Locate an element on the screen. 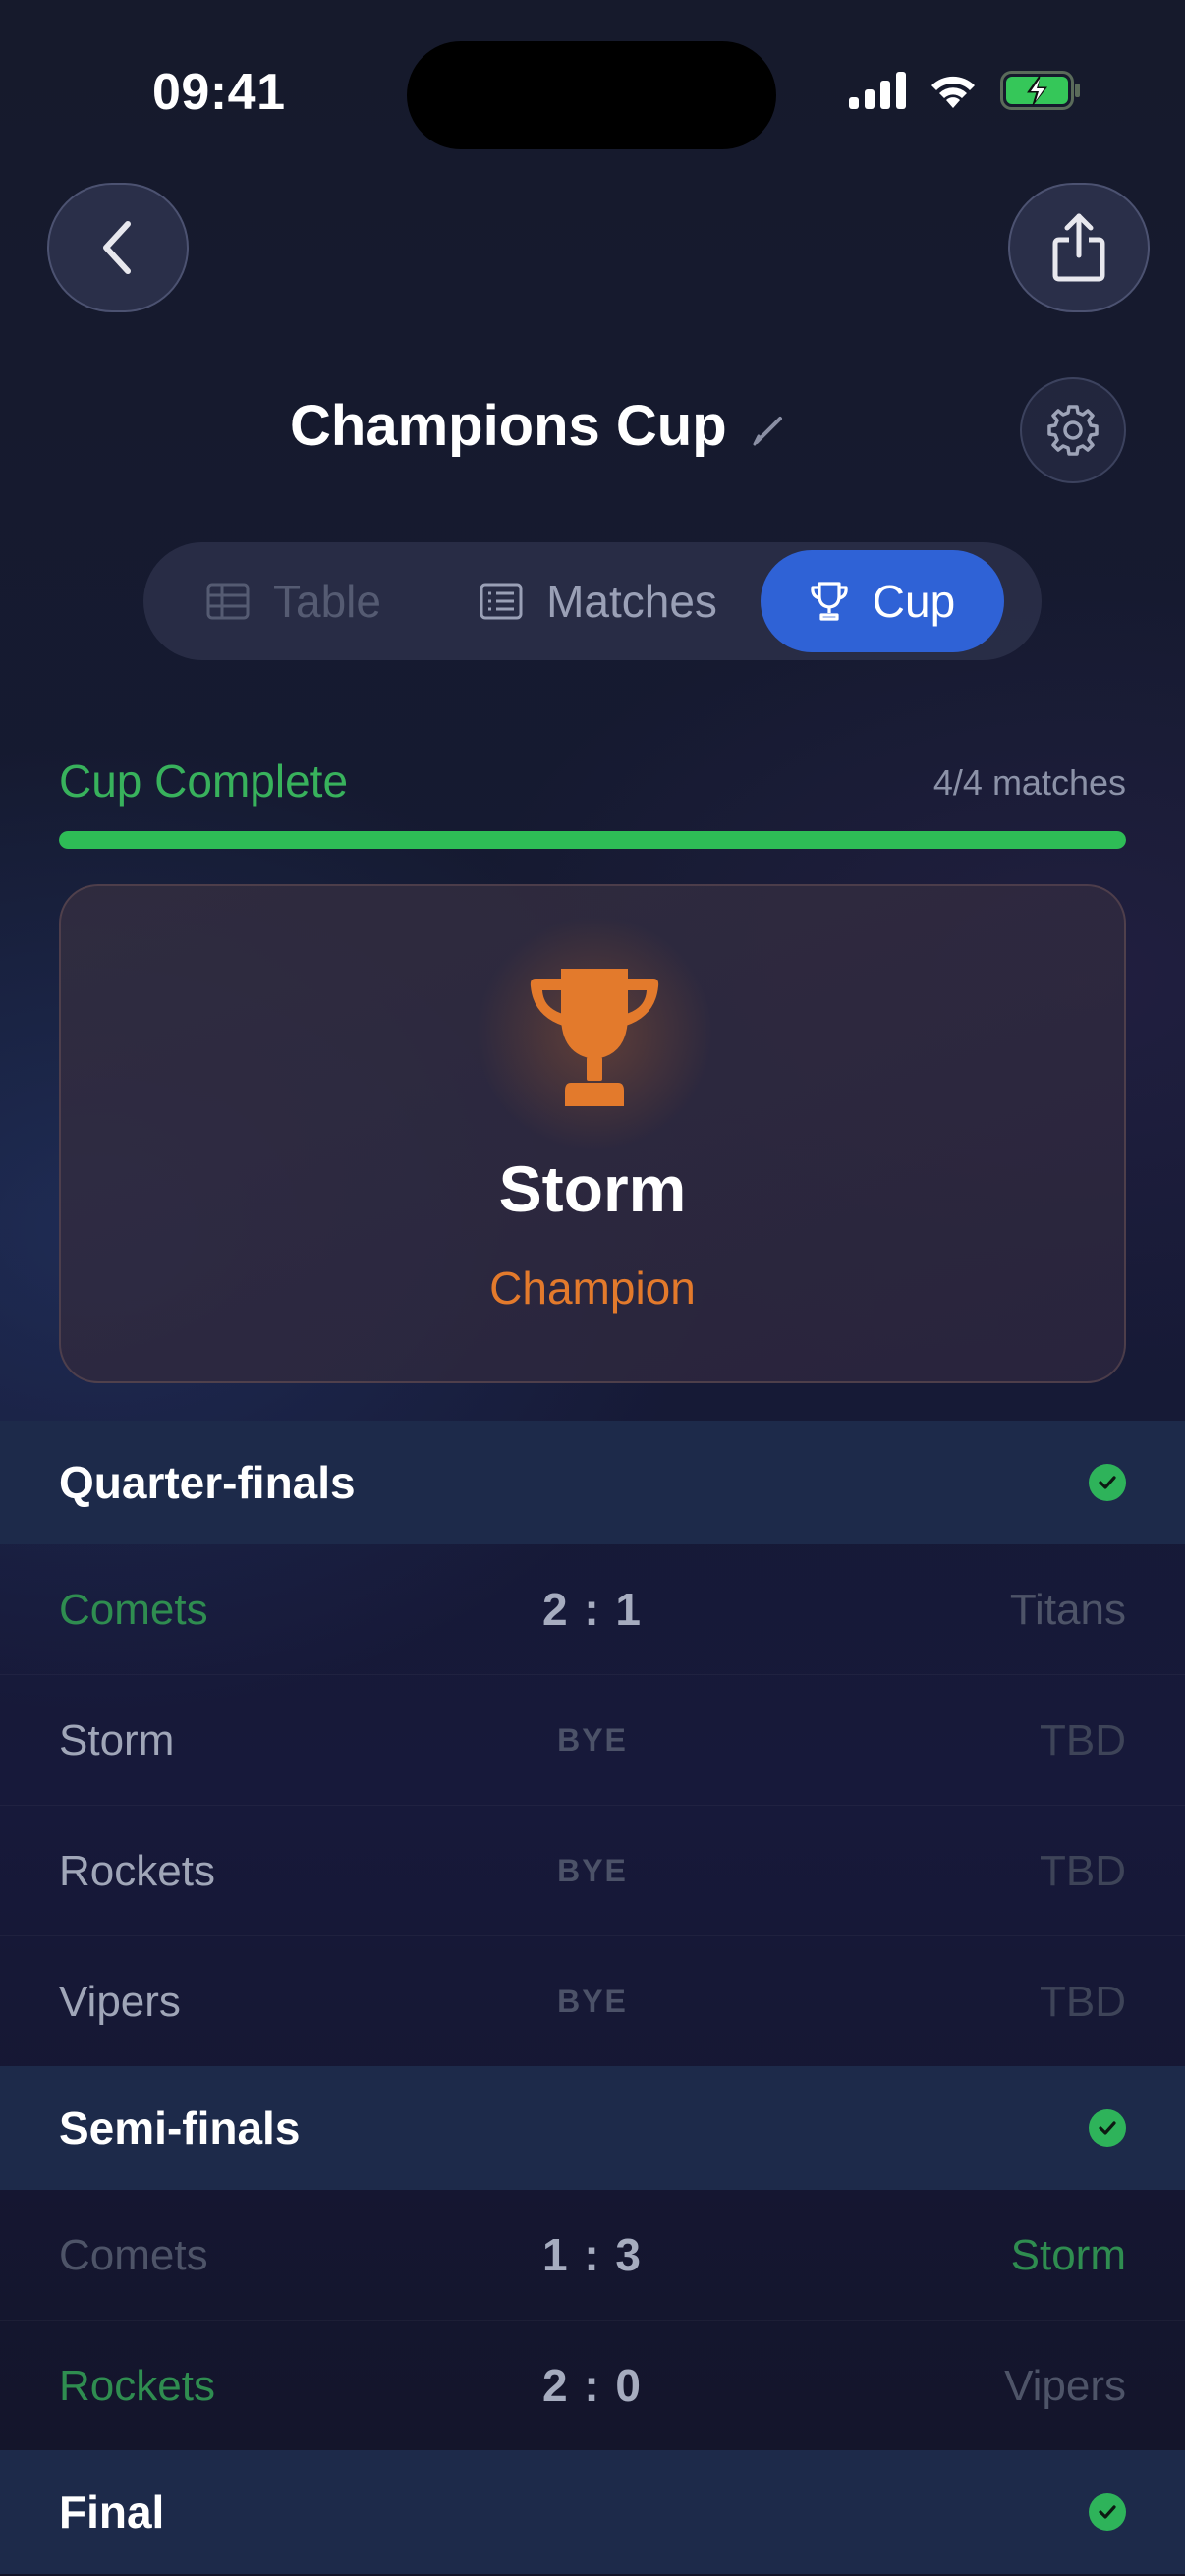  tab-table: Table is located at coordinates (293, 601).